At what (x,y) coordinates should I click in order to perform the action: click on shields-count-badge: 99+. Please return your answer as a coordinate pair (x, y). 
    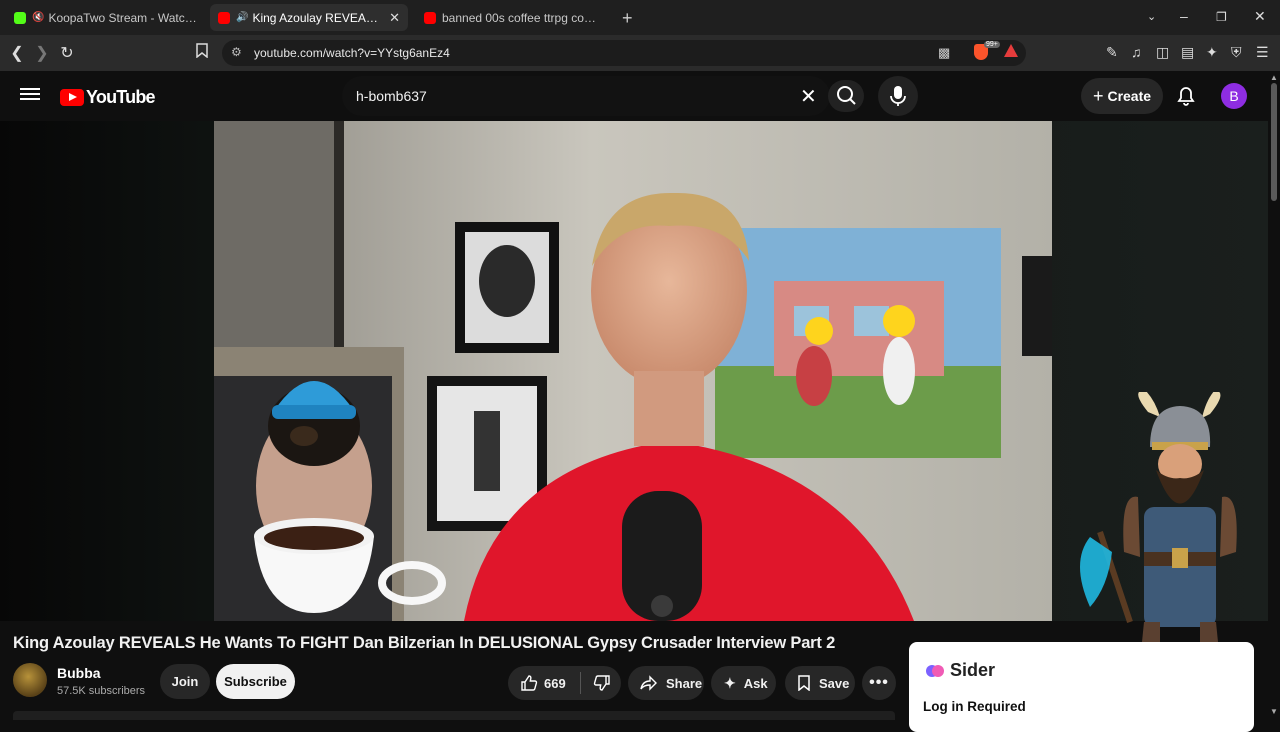
    Looking at the image, I should click on (992, 44).